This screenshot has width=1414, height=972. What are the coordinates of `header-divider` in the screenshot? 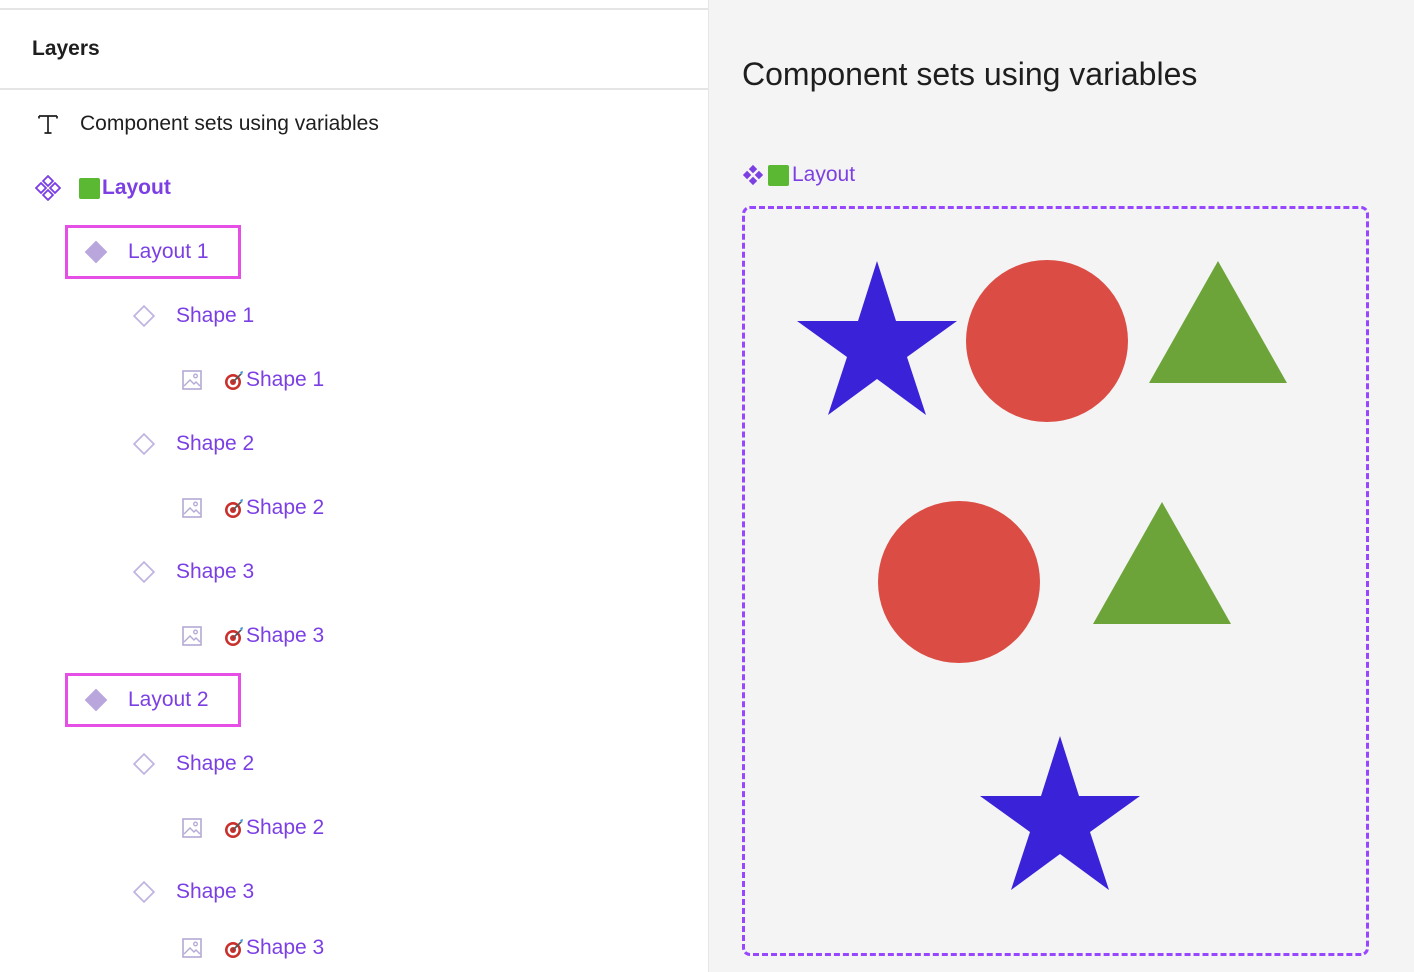 It's located at (354, 89).